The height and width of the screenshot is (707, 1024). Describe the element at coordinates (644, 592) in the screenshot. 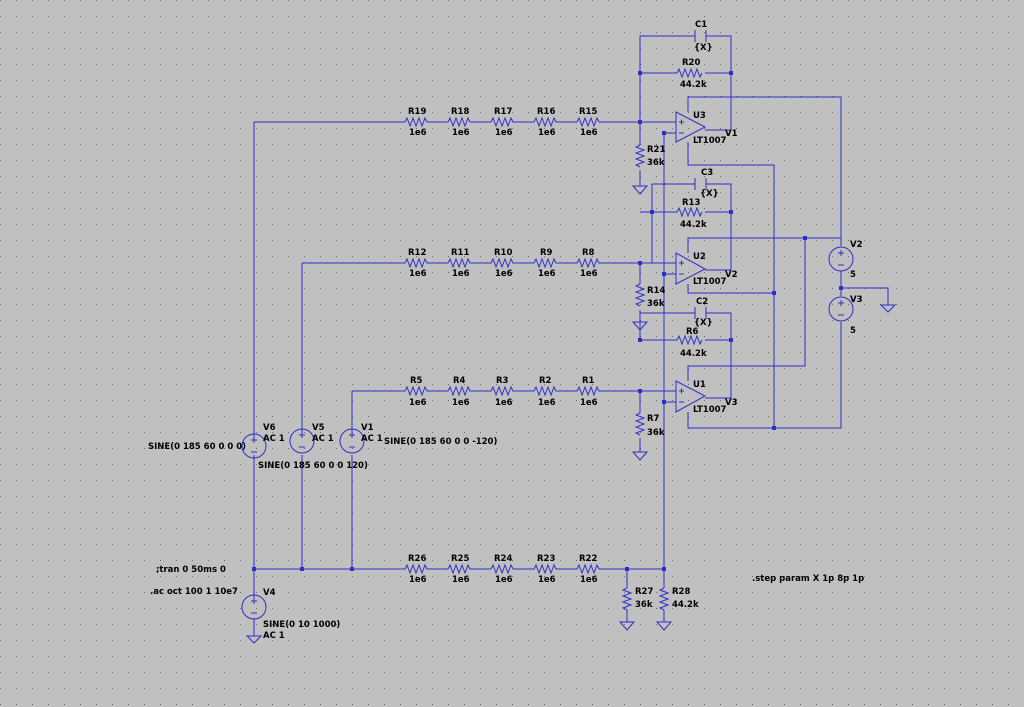

I see `resistor-label: R27` at that location.